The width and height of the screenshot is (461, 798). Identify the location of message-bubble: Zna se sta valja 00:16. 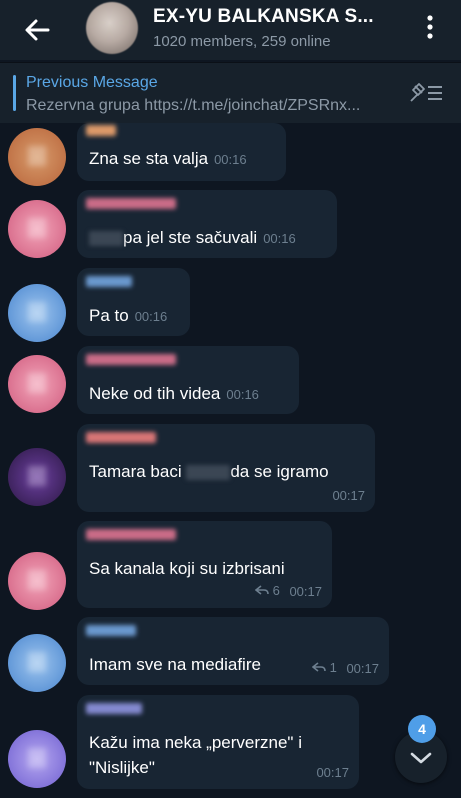
(181, 152).